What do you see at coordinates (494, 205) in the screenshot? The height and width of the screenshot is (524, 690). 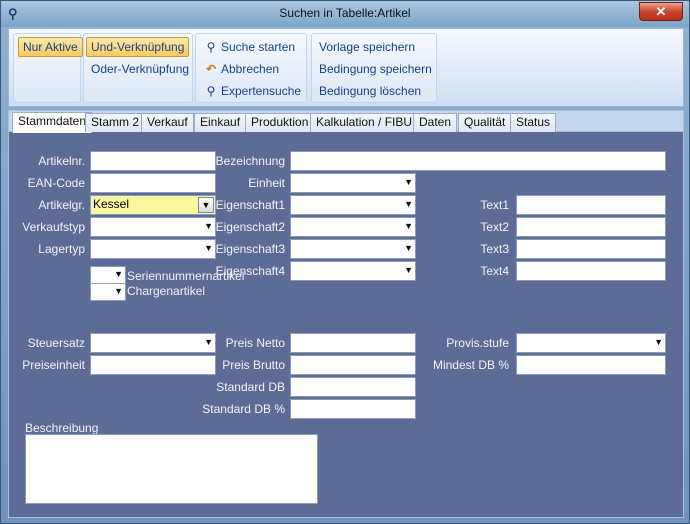 I see `text1-label: Text1` at bounding box center [494, 205].